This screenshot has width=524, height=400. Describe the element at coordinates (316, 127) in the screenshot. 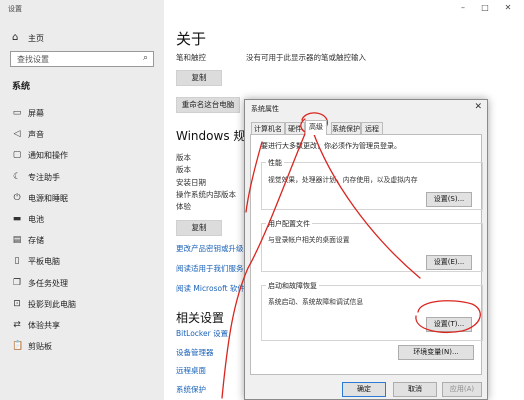

I see `tab-3: 高级` at that location.